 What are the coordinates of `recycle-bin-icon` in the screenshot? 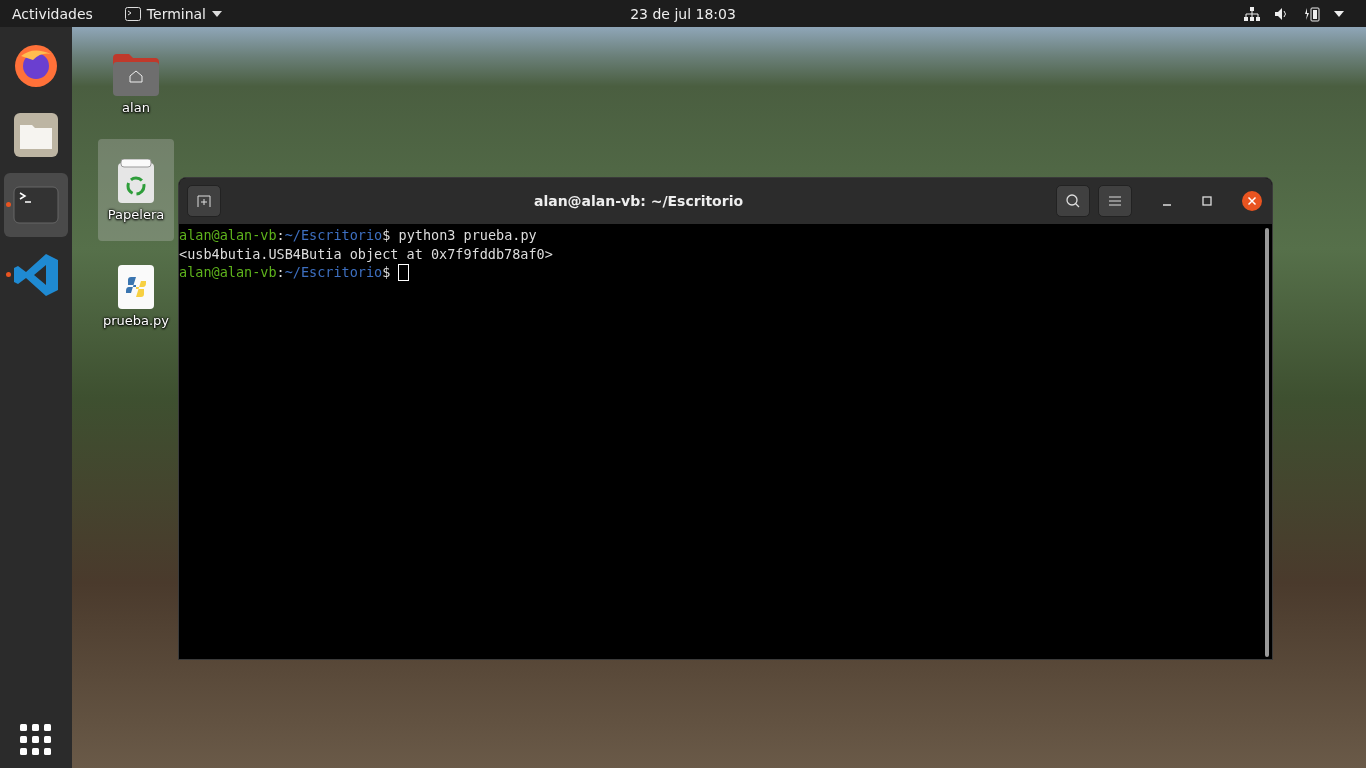 It's located at (136, 180).